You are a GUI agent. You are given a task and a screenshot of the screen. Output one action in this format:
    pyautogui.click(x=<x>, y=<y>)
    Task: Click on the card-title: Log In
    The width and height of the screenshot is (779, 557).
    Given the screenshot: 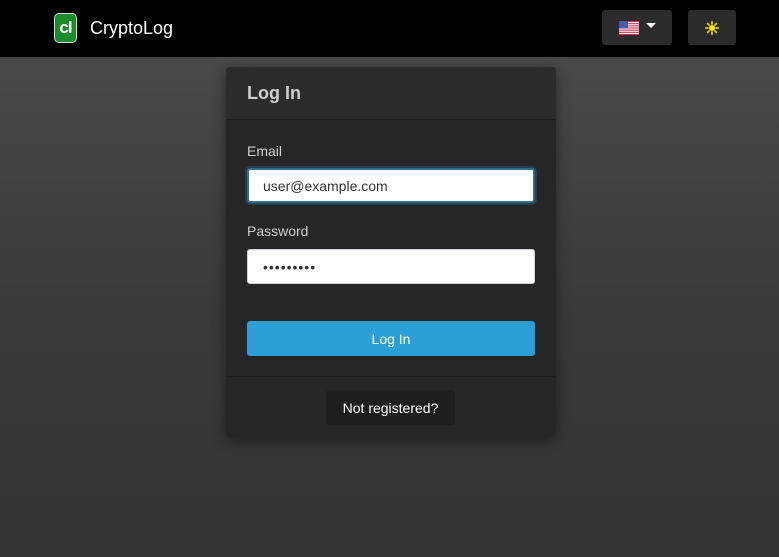 What is the action you would take?
    pyautogui.click(x=274, y=93)
    